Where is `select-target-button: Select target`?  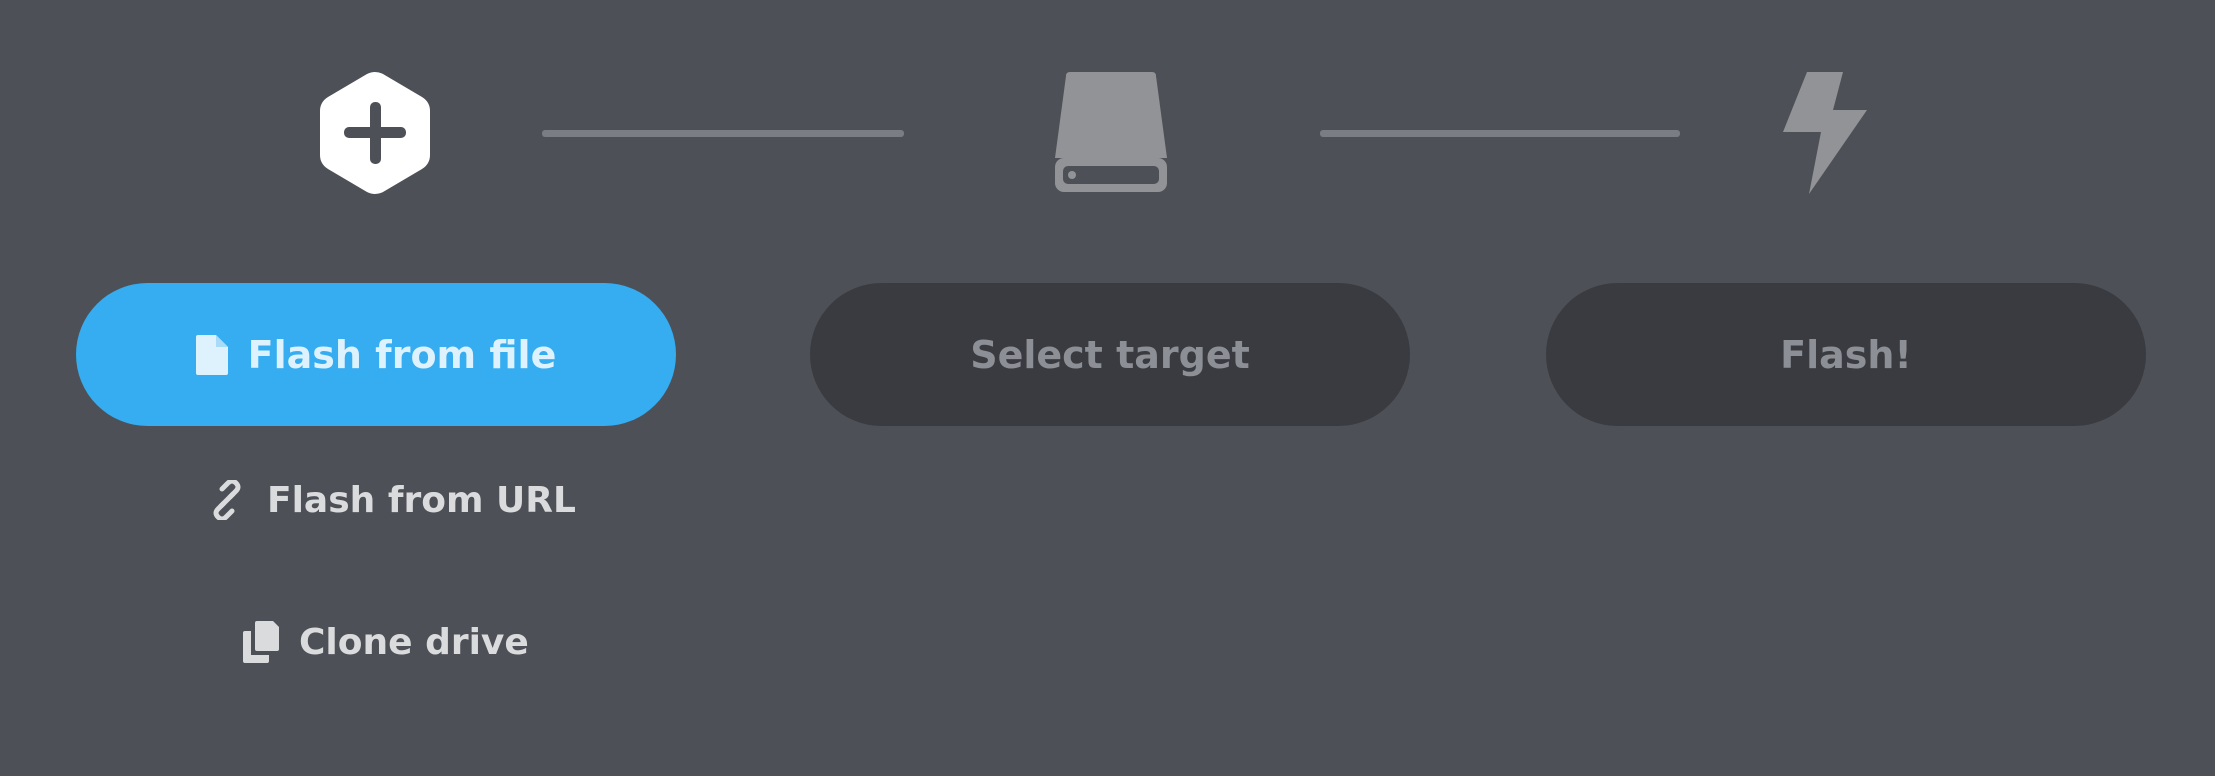
select-target-button: Select target is located at coordinates (1110, 354).